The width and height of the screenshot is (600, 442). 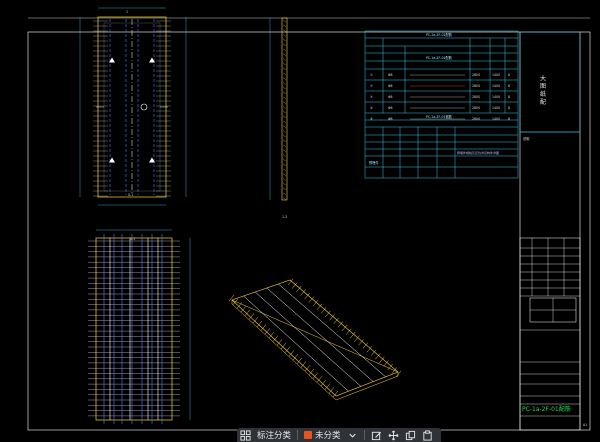 I want to click on move-button, so click(x=393, y=435).